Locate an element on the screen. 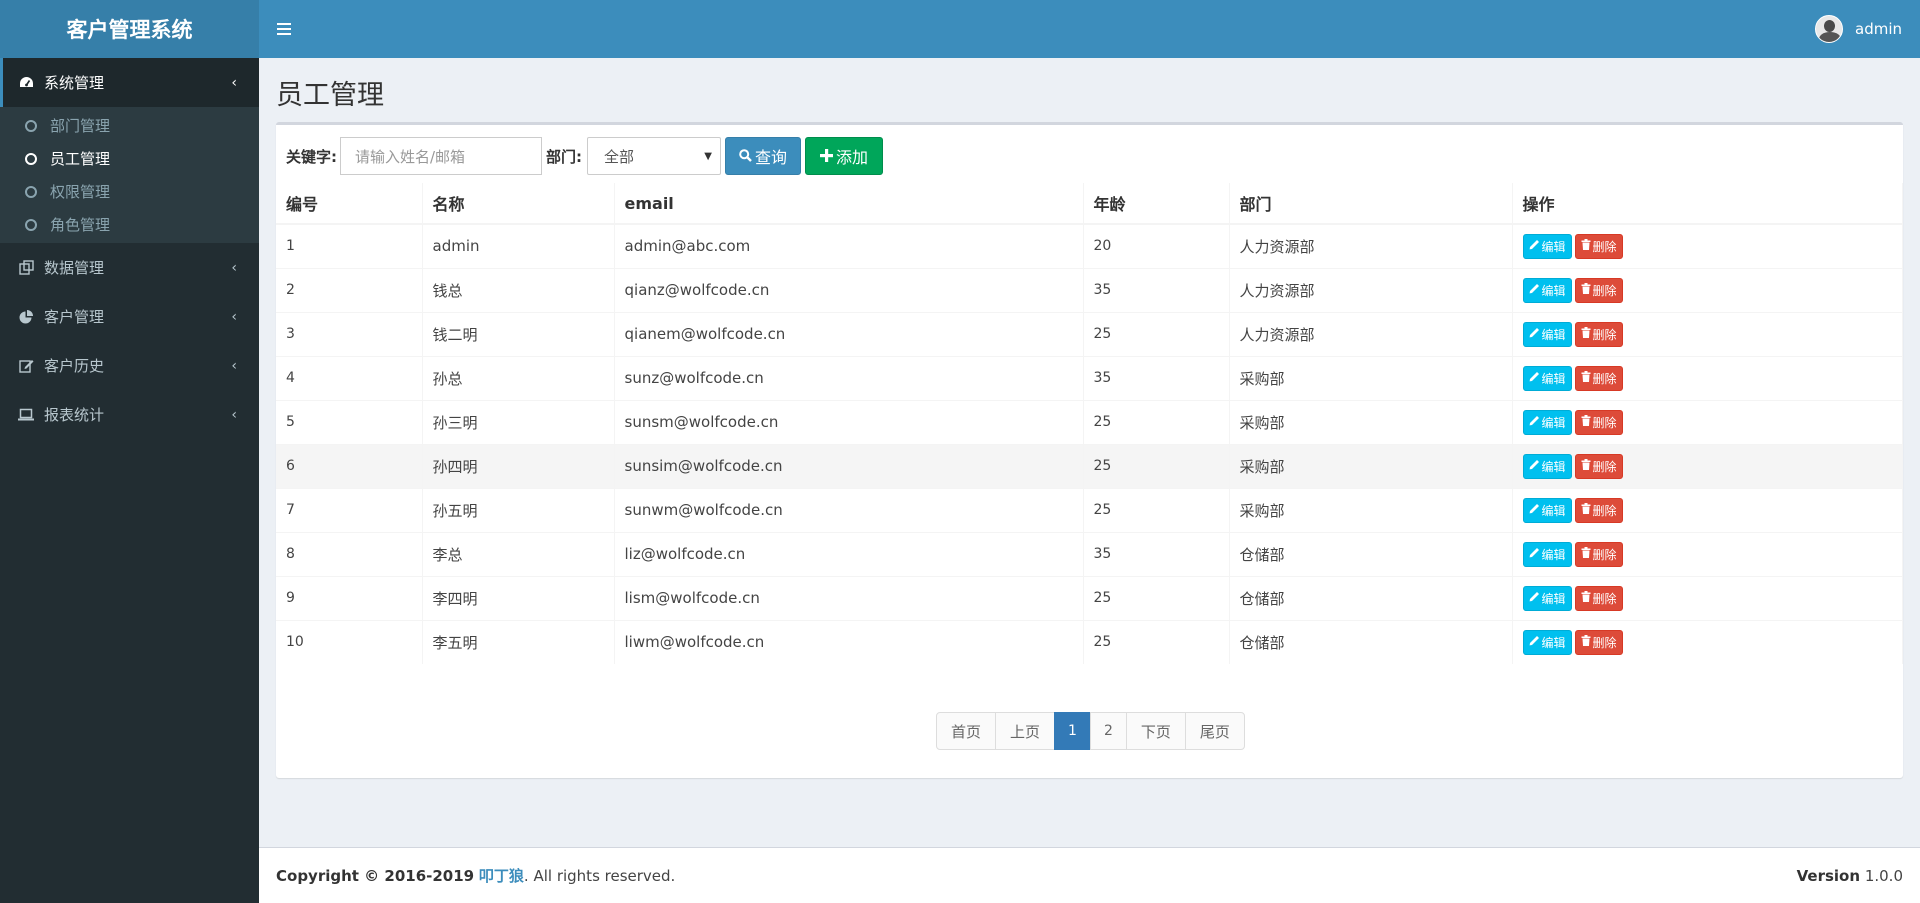  page-2: 2 is located at coordinates (1108, 731).